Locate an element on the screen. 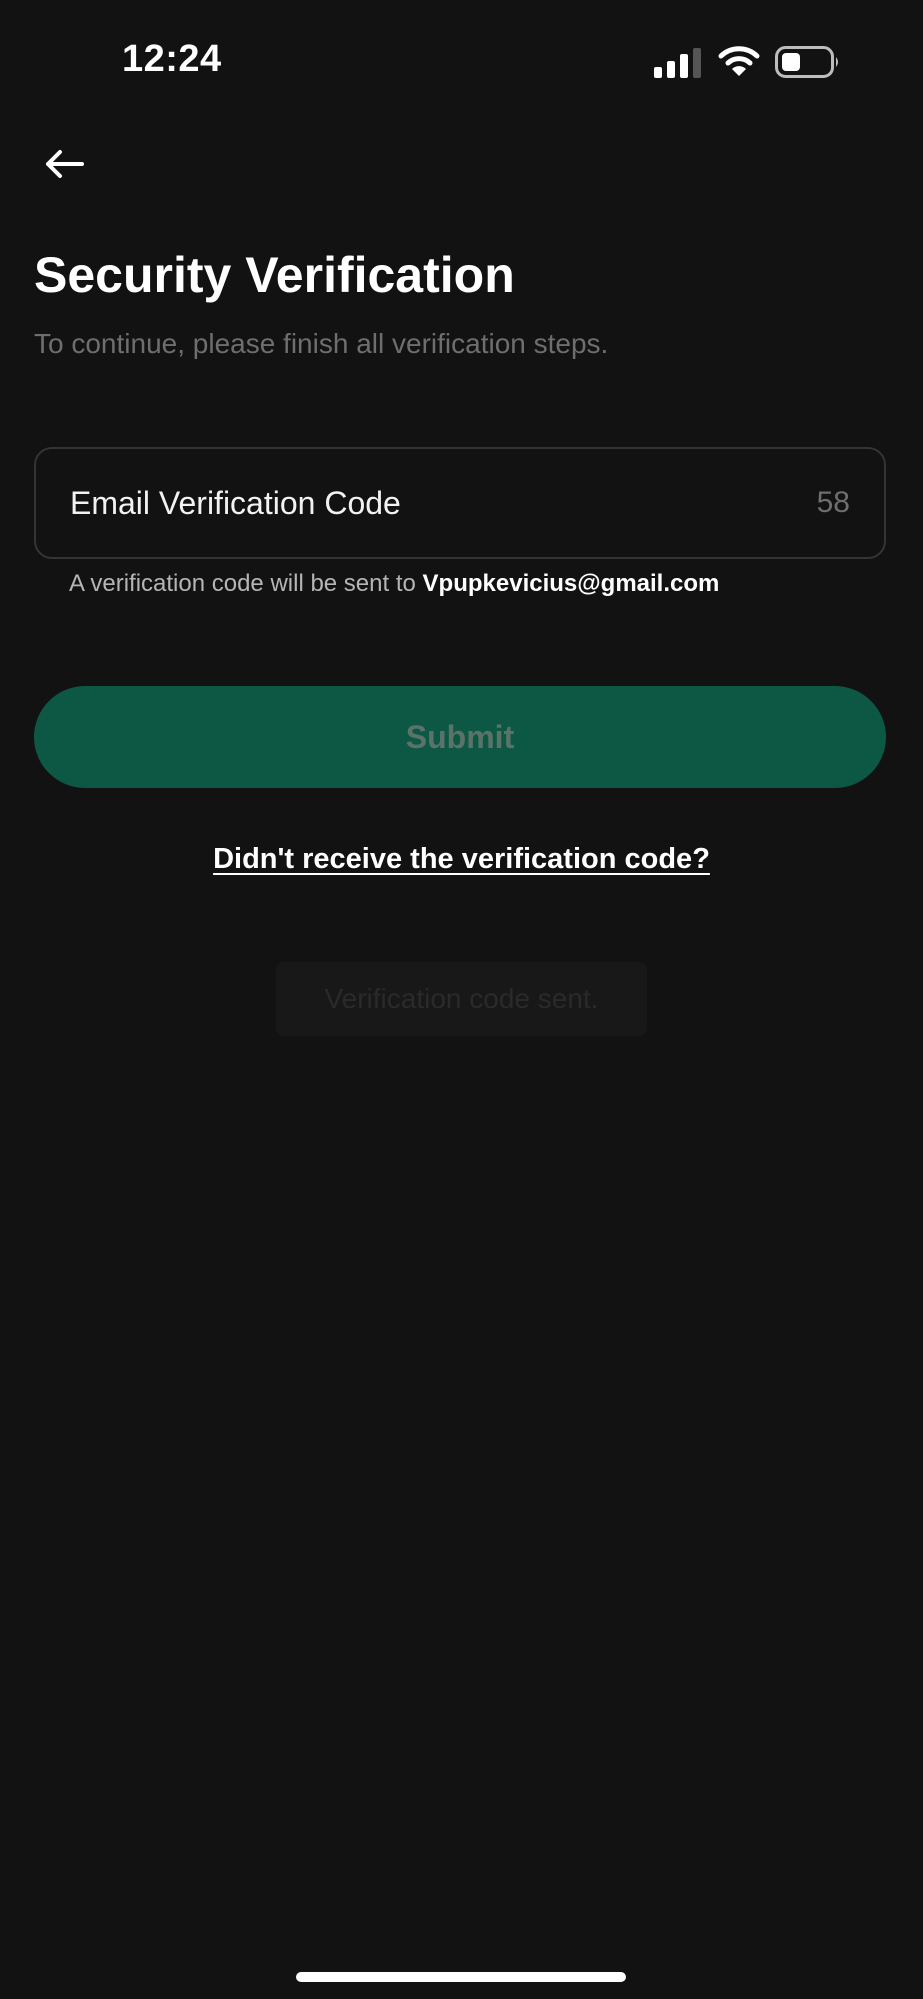  status-bar: 12:24 is located at coordinates (461, 60).